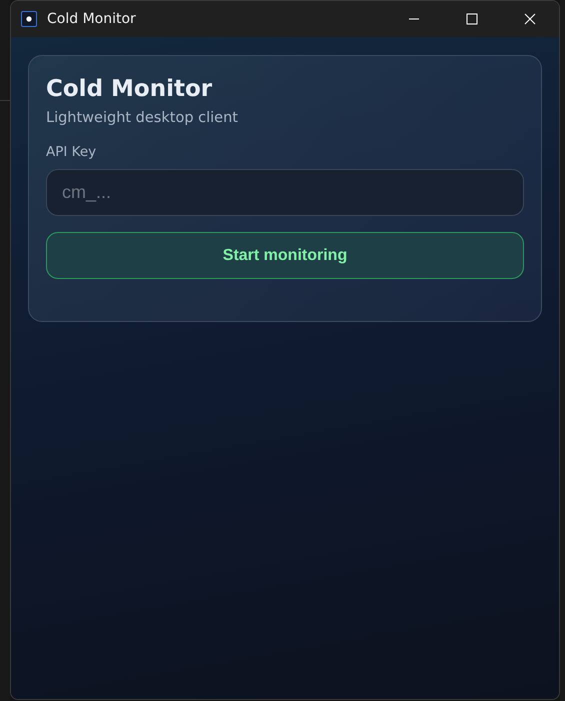 The image size is (565, 701). Describe the element at coordinates (530, 19) in the screenshot. I see `close-icon` at that location.